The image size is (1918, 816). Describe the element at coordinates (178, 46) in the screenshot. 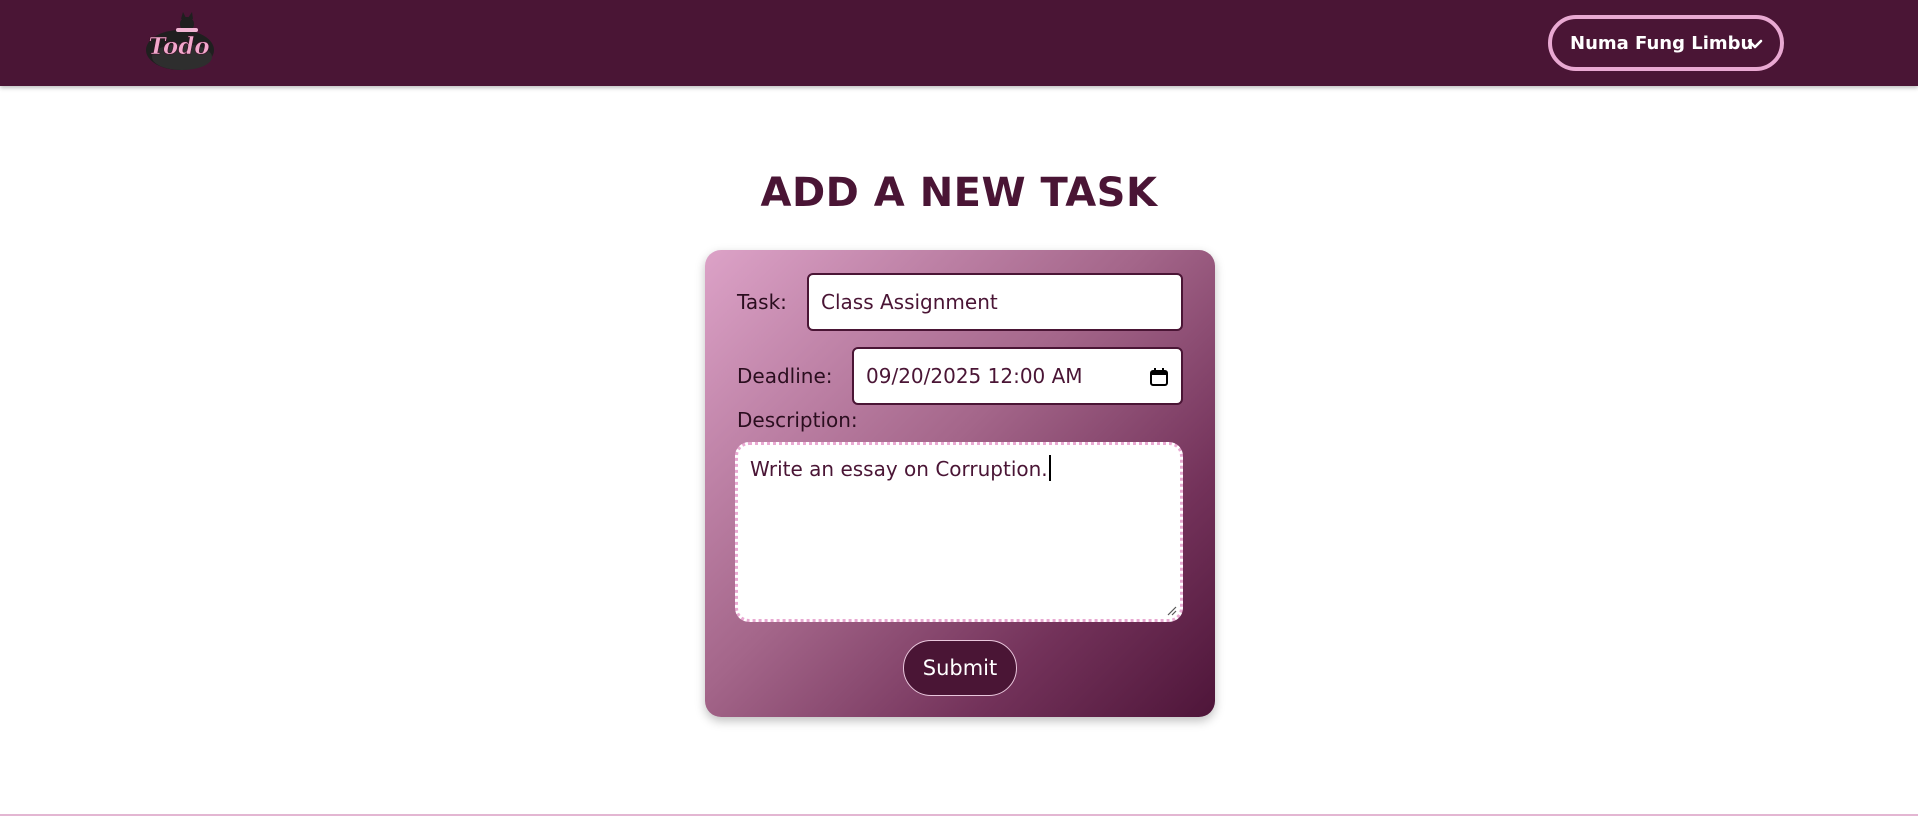

I see `svg-text: Todo` at that location.